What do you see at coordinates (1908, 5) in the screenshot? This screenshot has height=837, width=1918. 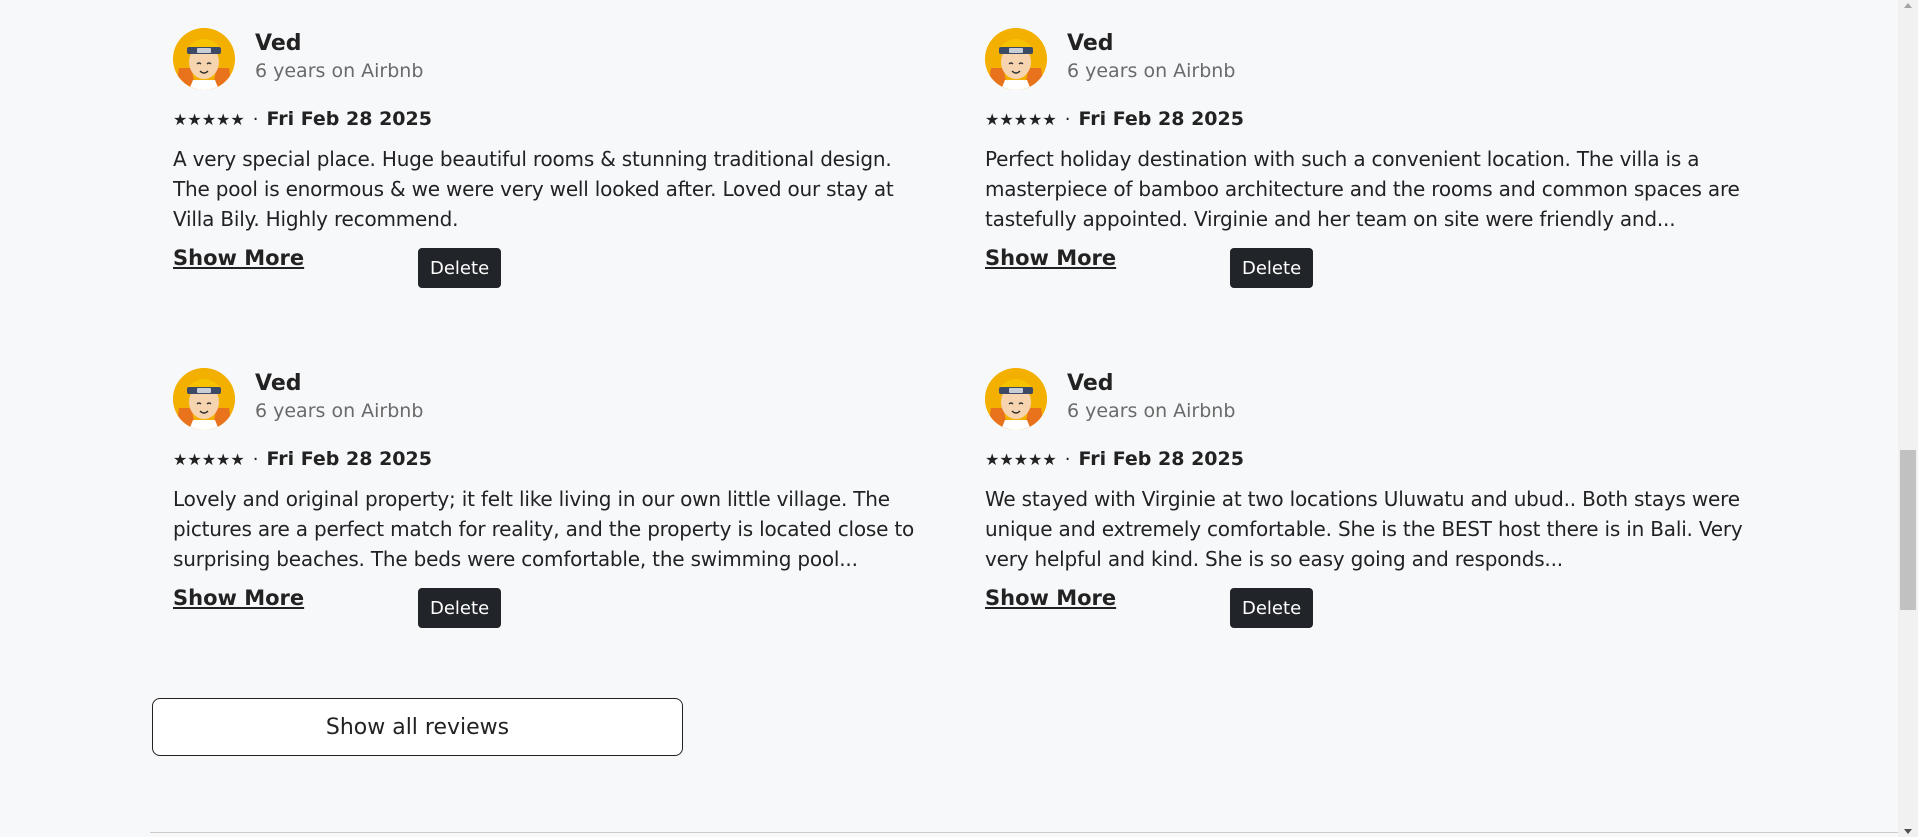 I see `scroll-up-arrow-icon` at bounding box center [1908, 5].